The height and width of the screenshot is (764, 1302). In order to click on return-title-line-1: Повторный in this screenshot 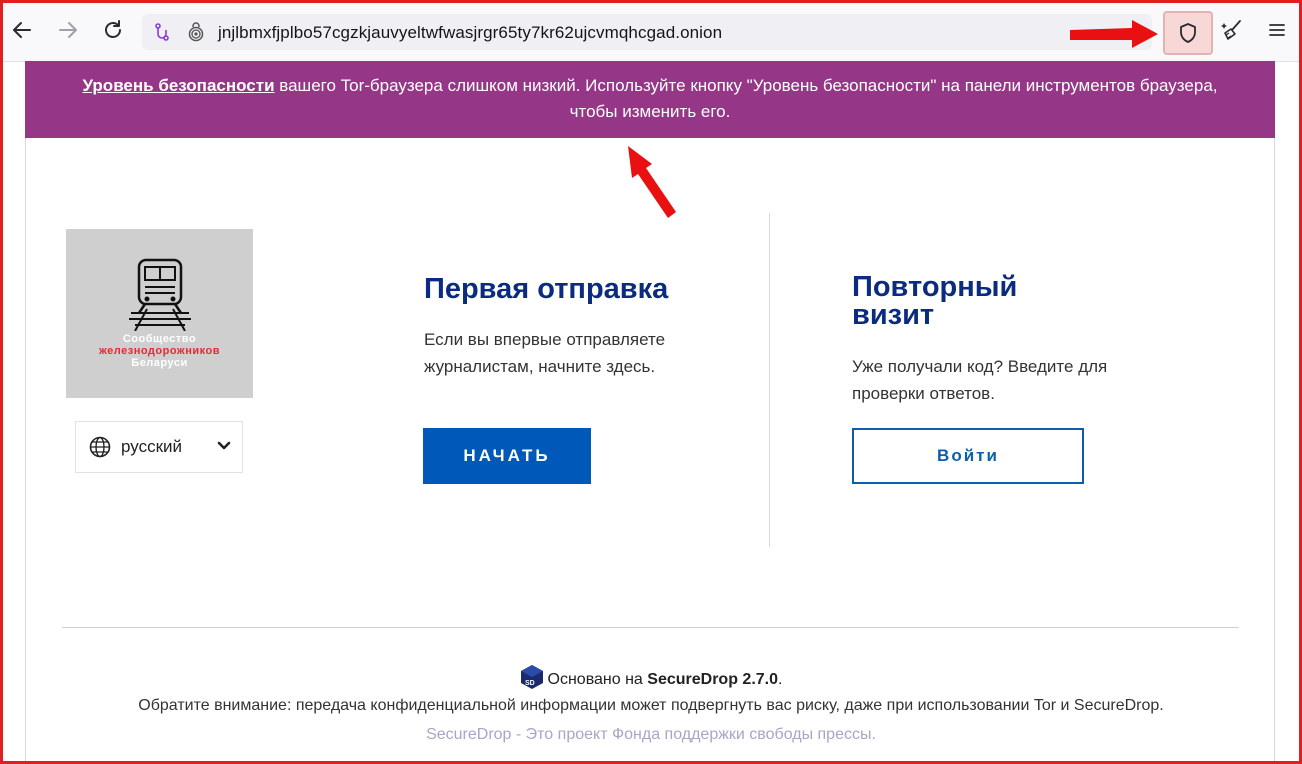, I will do `click(935, 287)`.